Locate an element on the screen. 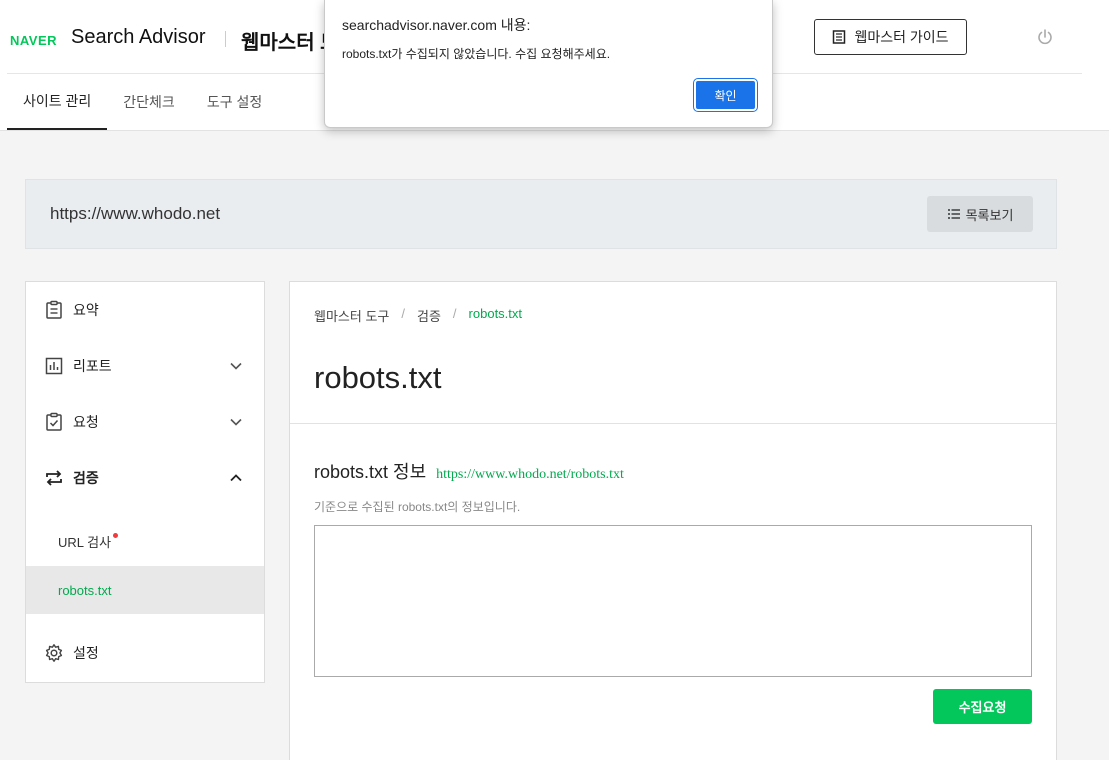 The image size is (1109, 760). tab-quick-check: 간단체크 is located at coordinates (149, 102).